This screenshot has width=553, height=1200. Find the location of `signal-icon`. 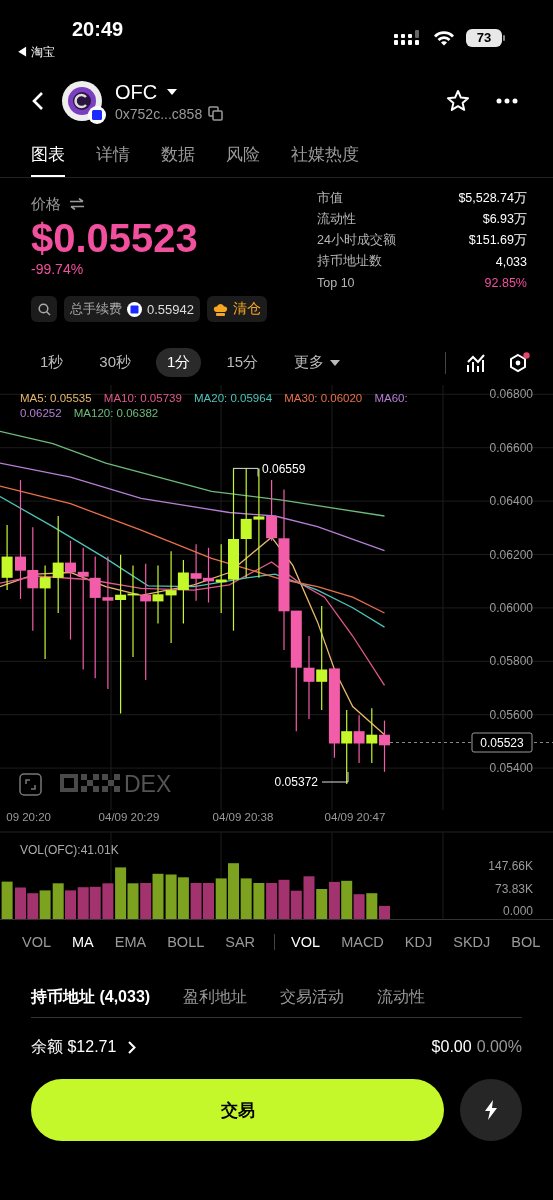

signal-icon is located at coordinates (408, 38).